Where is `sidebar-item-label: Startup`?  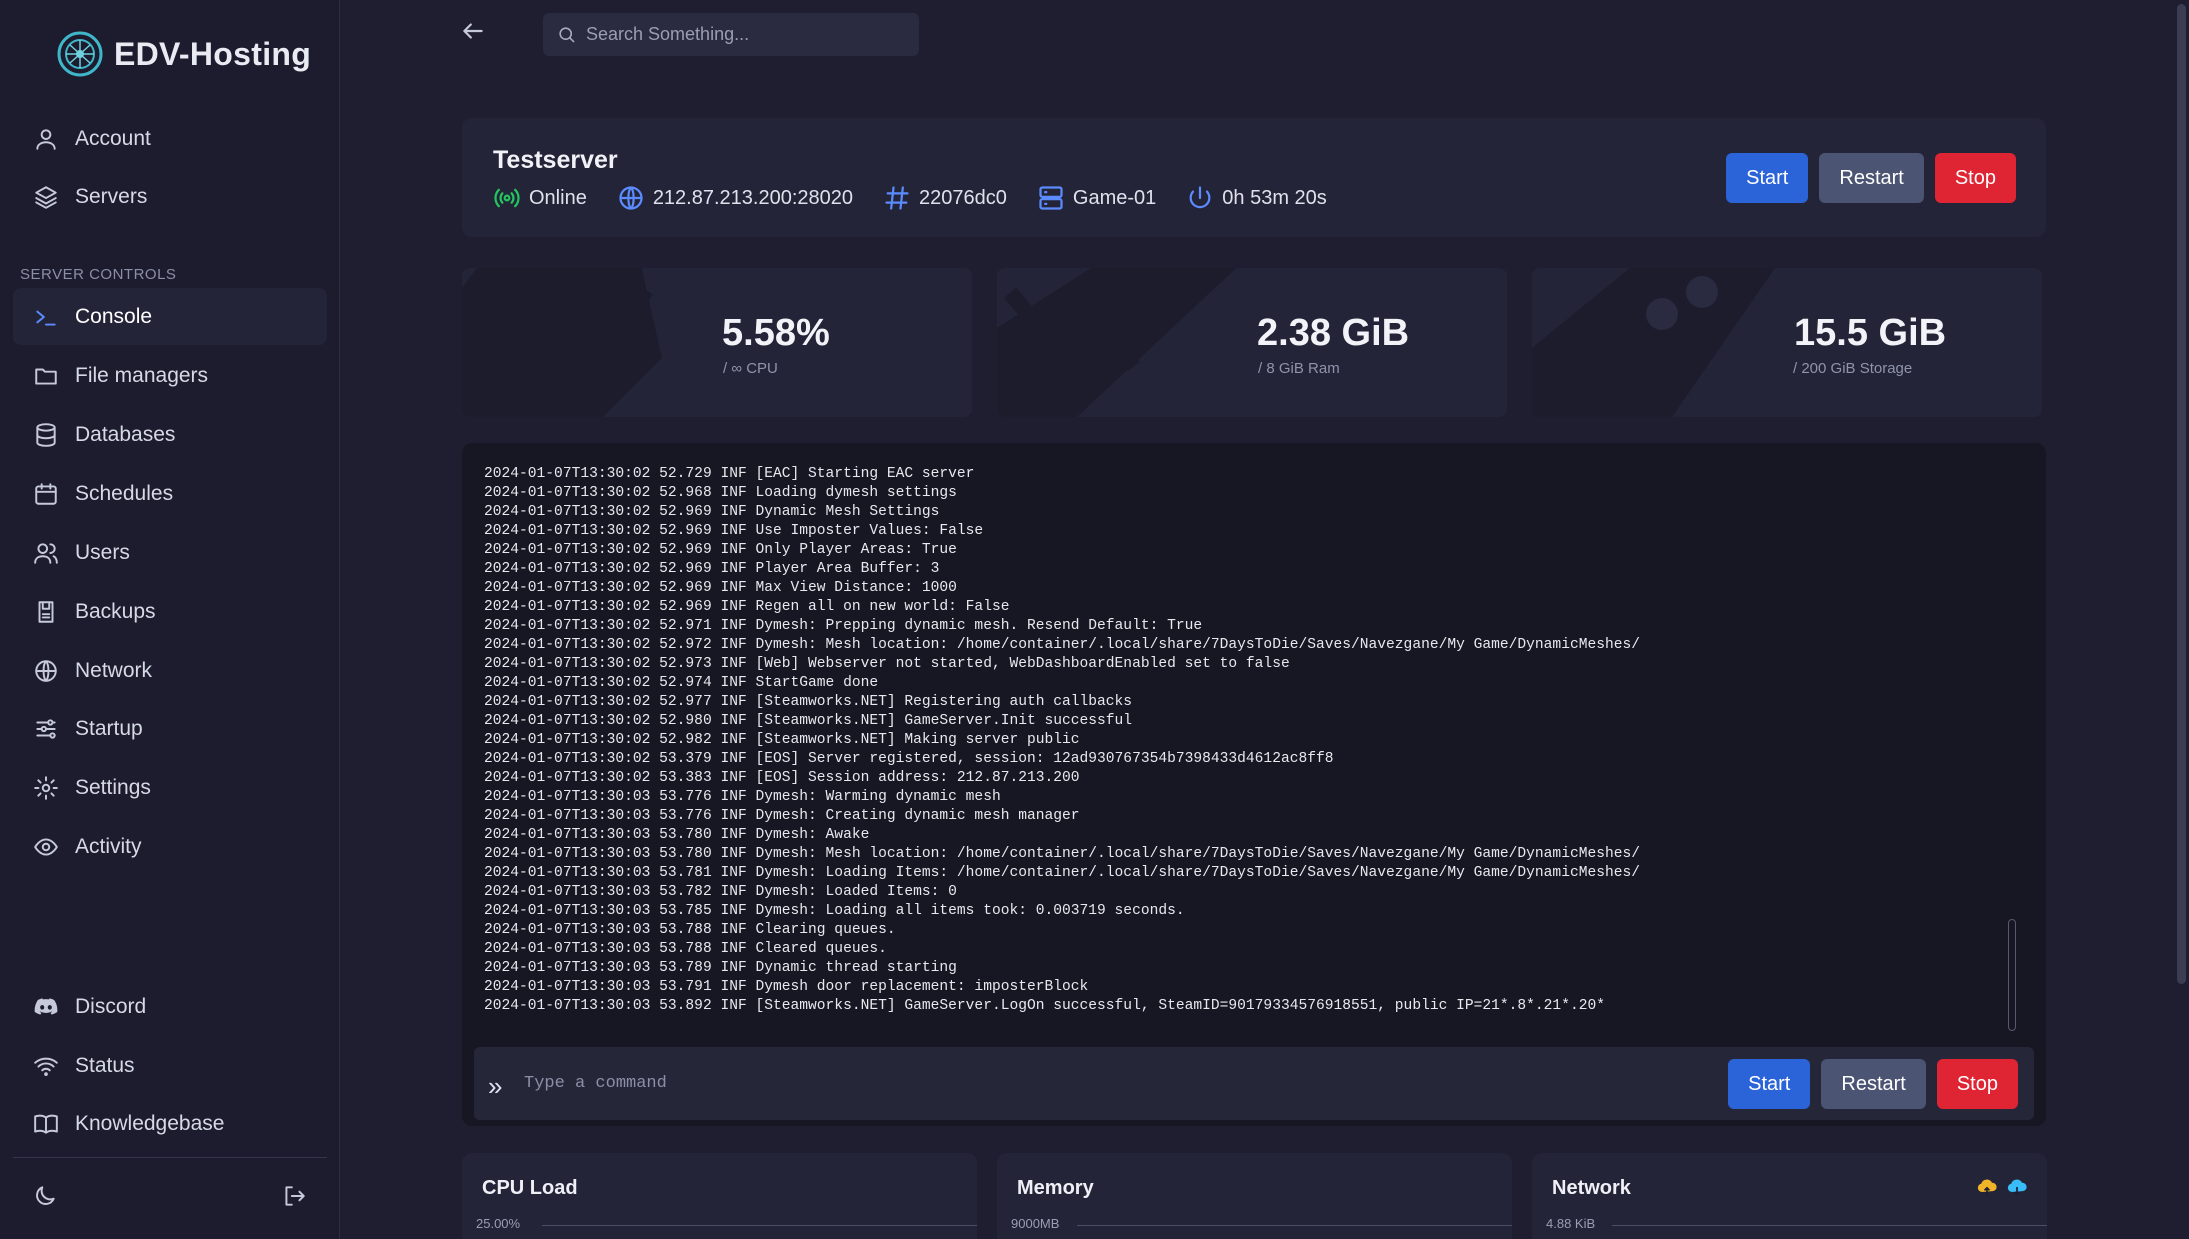
sidebar-item-label: Startup is located at coordinates (109, 728).